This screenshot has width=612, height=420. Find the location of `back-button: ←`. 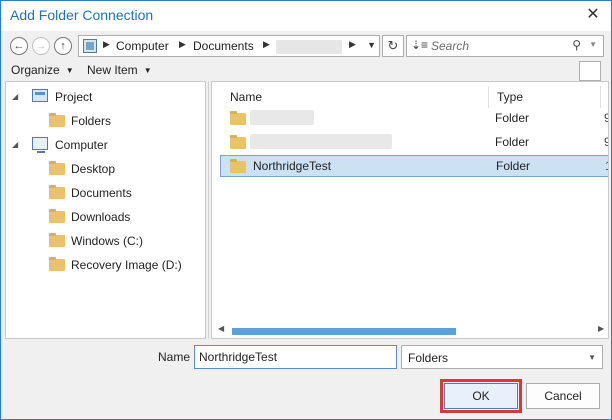

back-button: ← is located at coordinates (19, 46).